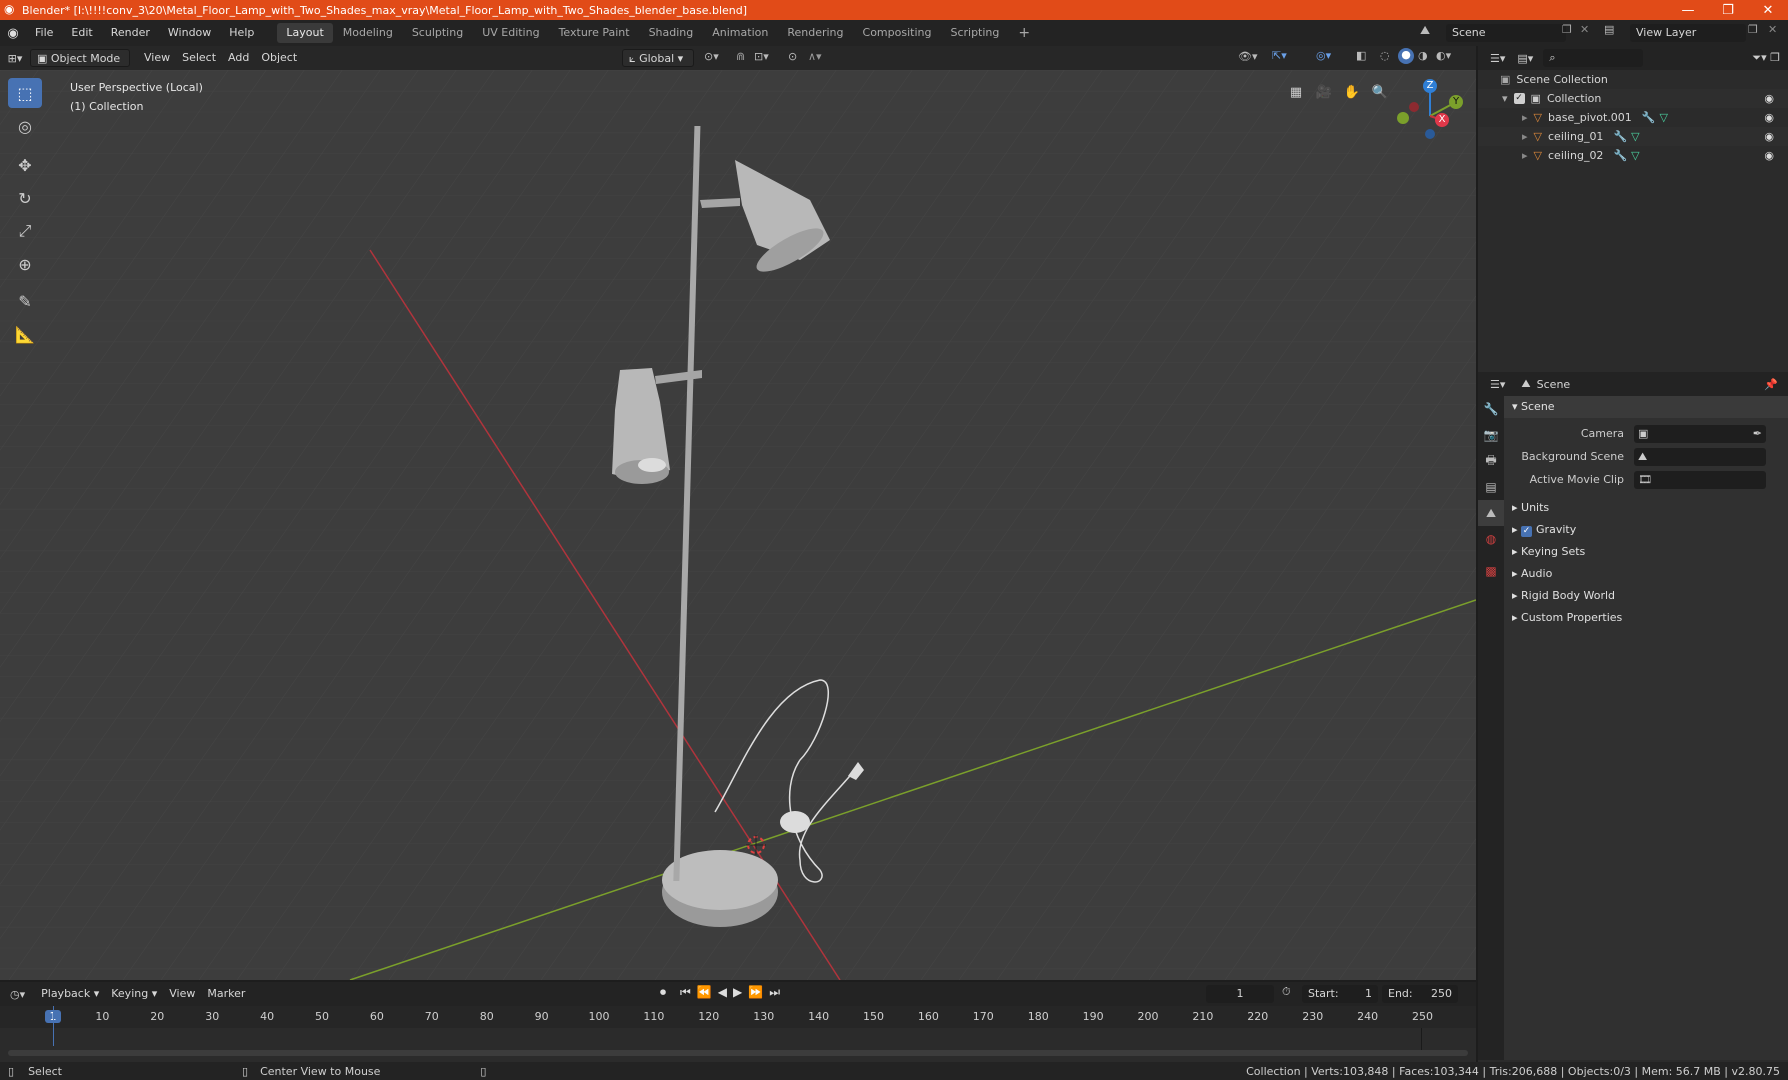 This screenshot has height=1080, width=1788. I want to click on properties-editor-type-icon: ☰▾, so click(1497, 384).